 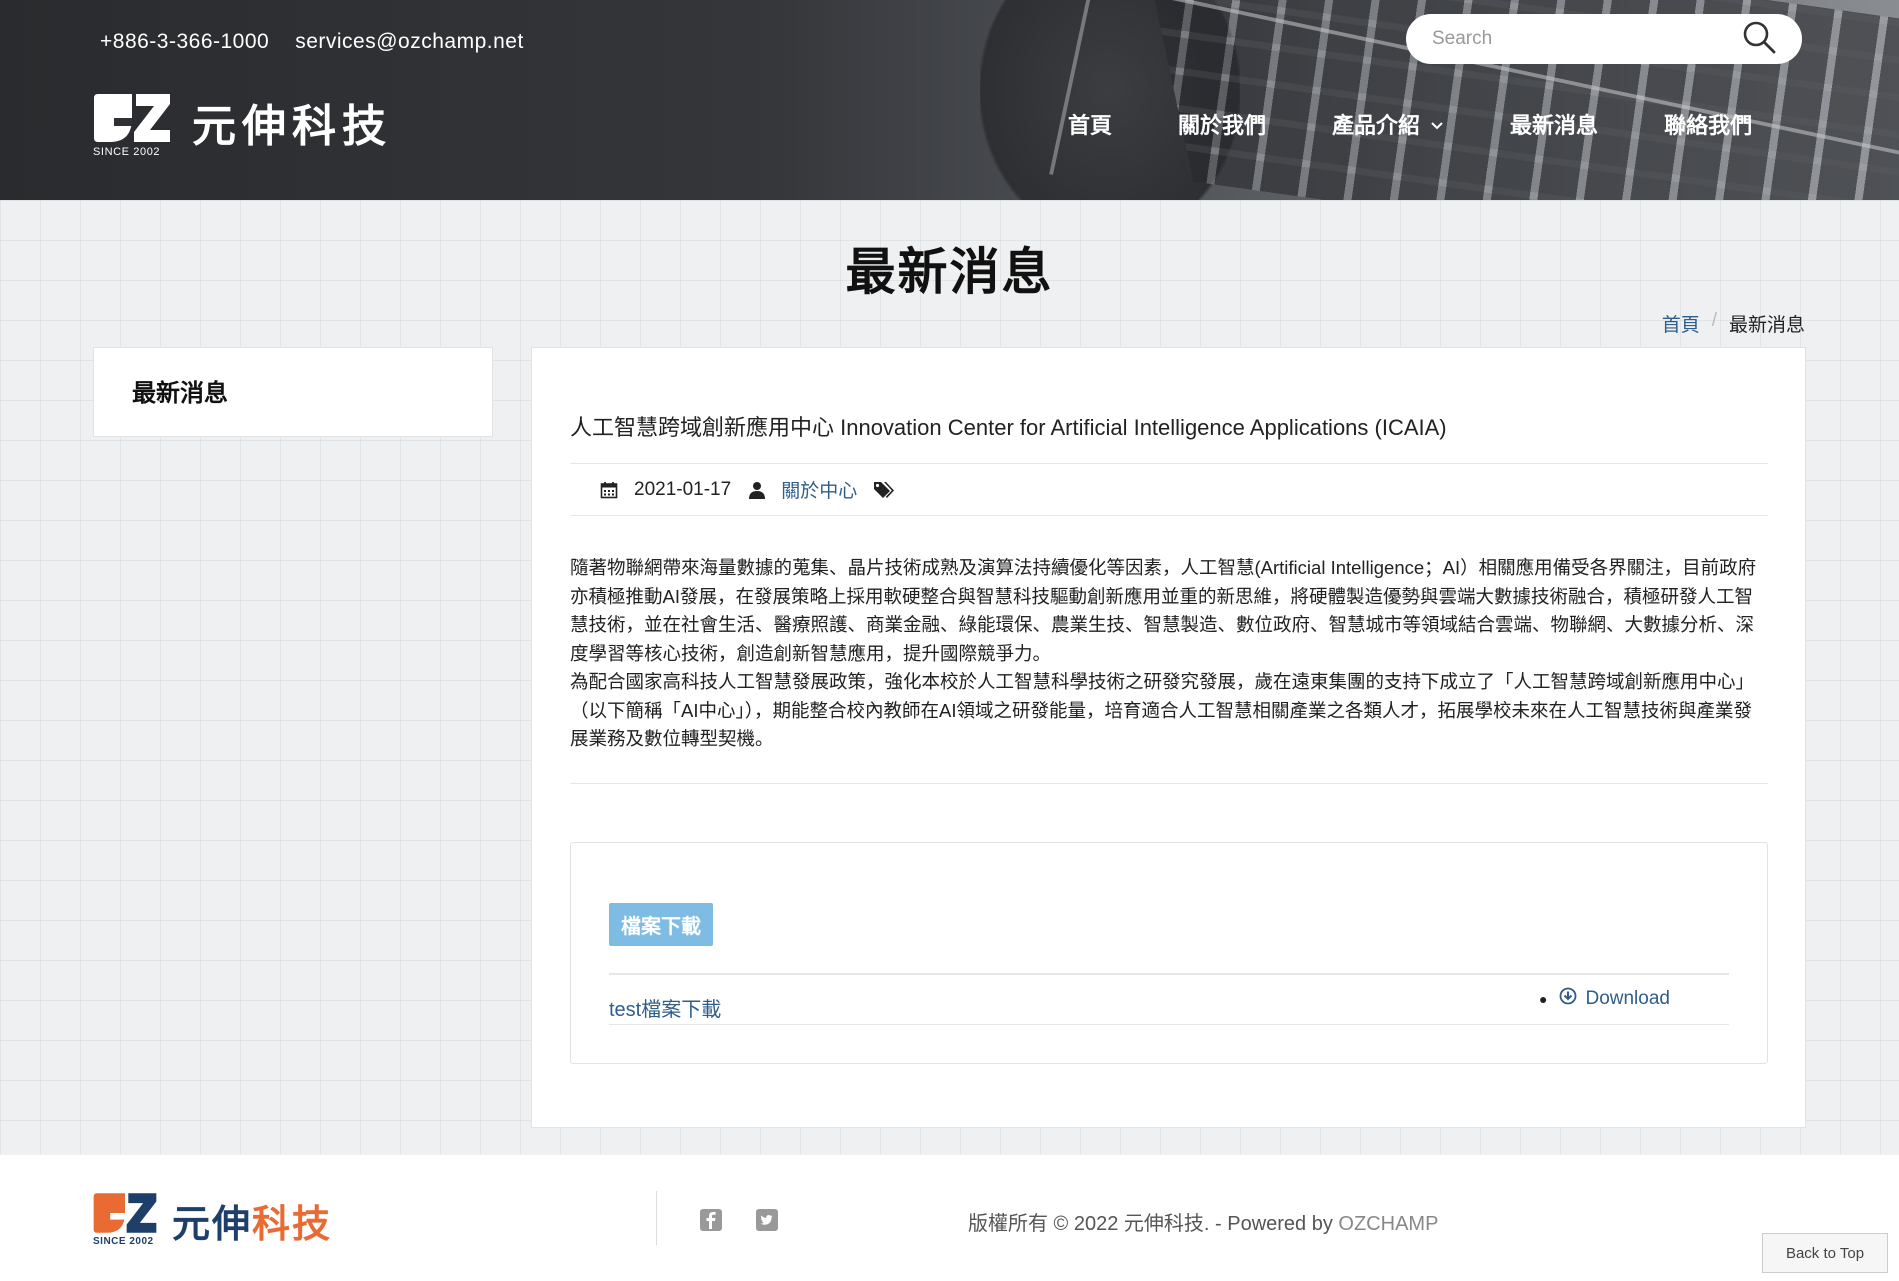 What do you see at coordinates (125, 1220) in the screenshot?
I see `footer-logo-mark-icon: SINCE 2002` at bounding box center [125, 1220].